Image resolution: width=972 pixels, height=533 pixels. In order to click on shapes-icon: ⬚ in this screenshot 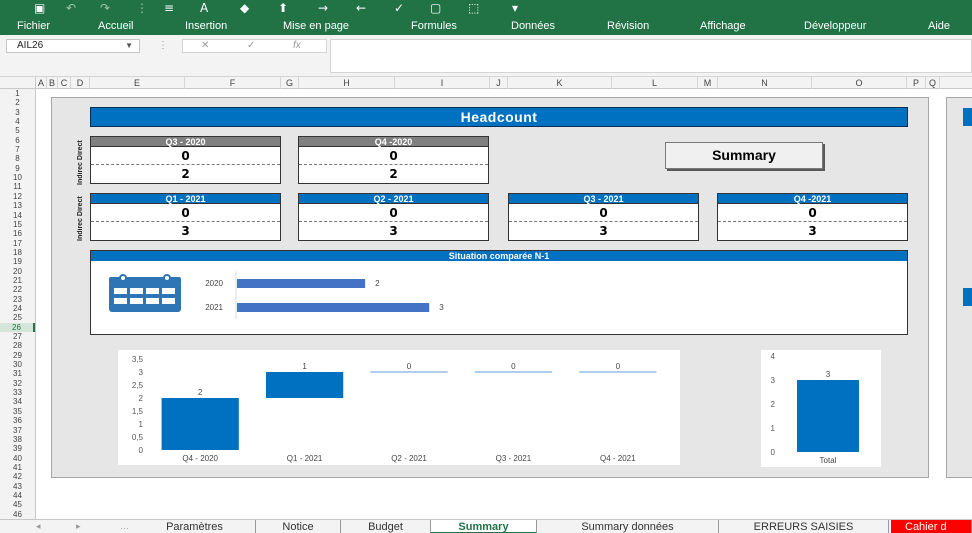, I will do `click(473, 8)`.